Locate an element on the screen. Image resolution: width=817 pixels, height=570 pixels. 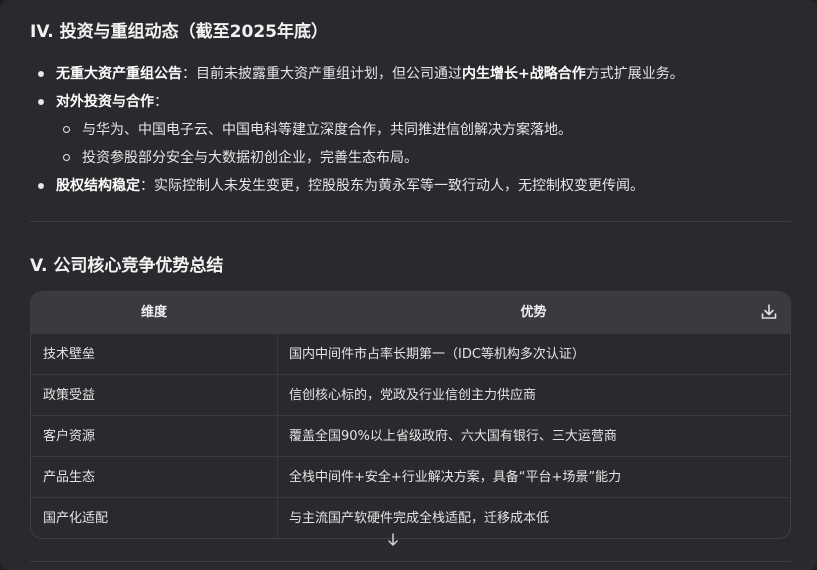
list-item-text: 方式扩展业务。 is located at coordinates (634, 74).